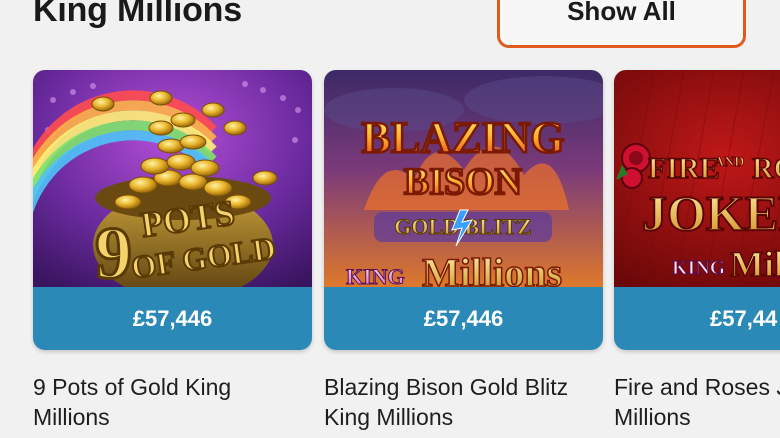 The image size is (780, 438). I want to click on art-text-joker: JOKER, so click(711, 213).